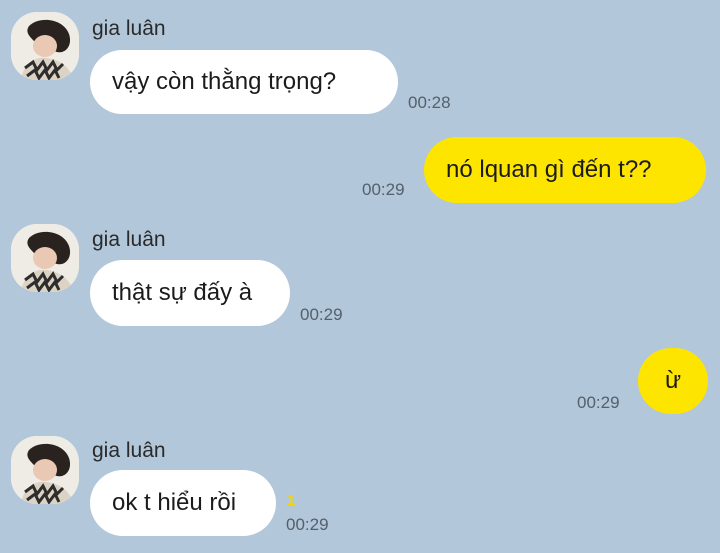 Image resolution: width=720 pixels, height=553 pixels. I want to click on message-bubble: nó lquan gì đến t??, so click(565, 170).